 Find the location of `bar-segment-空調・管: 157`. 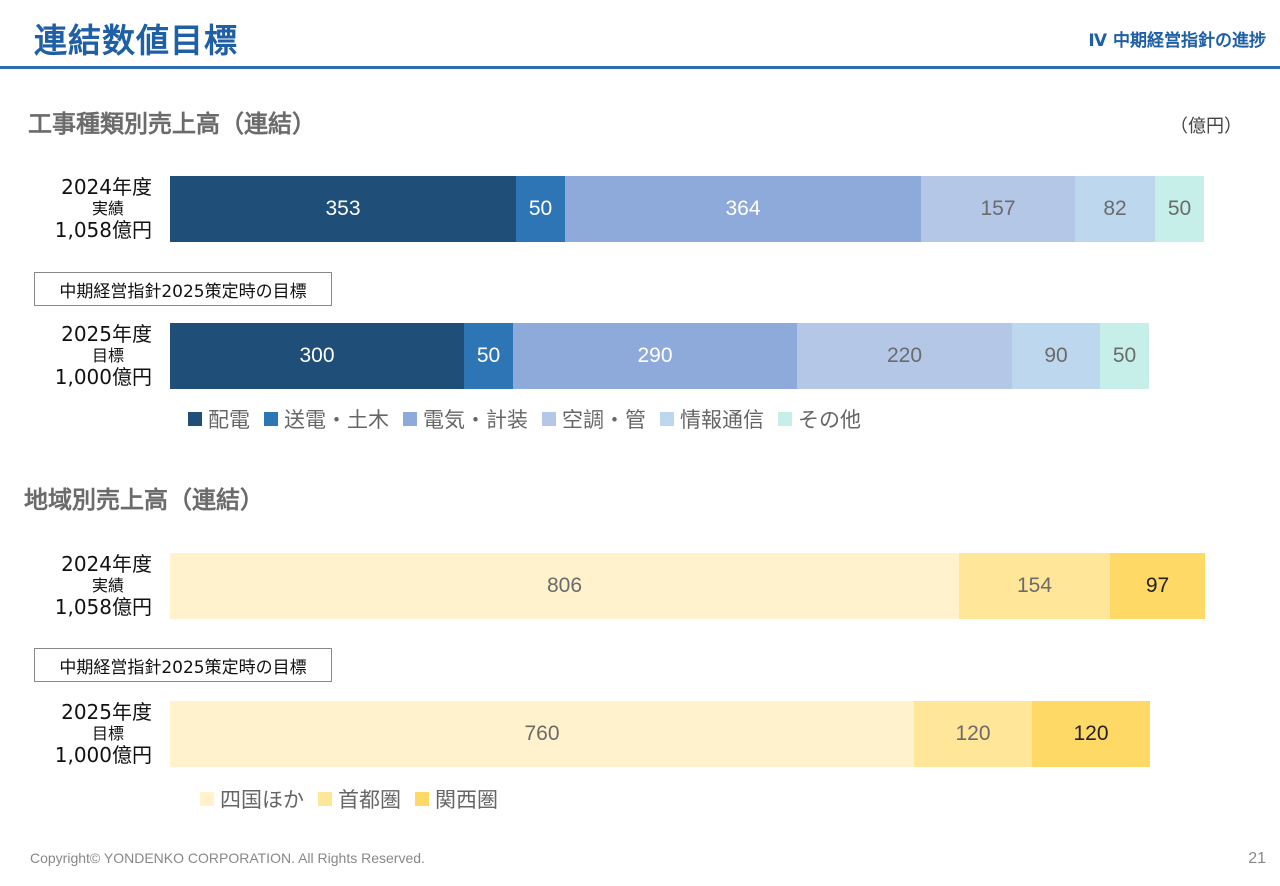

bar-segment-空調・管: 157 is located at coordinates (998, 209).